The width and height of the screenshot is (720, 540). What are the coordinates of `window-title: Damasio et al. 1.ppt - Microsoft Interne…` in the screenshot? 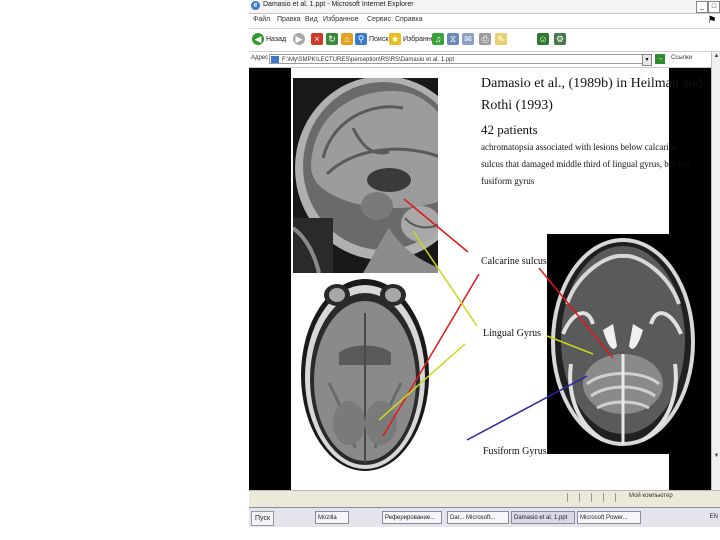 It's located at (338, 4).